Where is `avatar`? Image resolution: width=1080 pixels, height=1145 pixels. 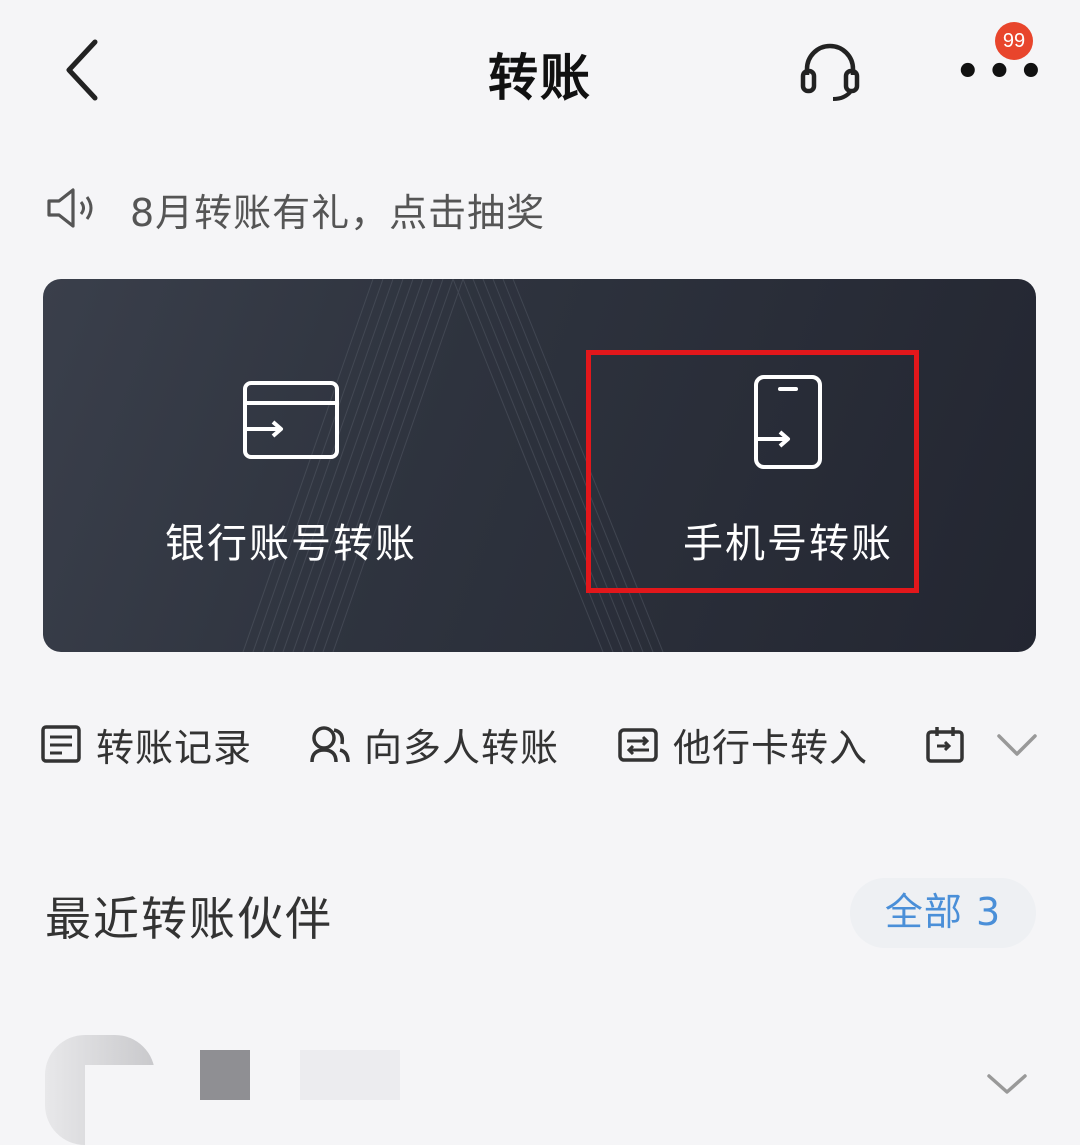
avatar is located at coordinates (100, 1090).